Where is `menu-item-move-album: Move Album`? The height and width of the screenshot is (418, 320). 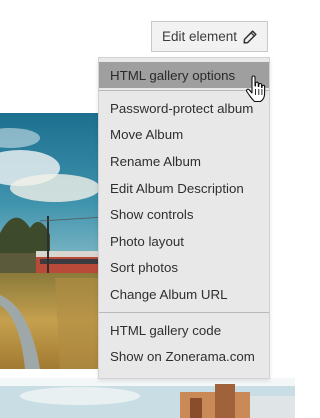
menu-item-move-album: Move Album is located at coordinates (184, 135).